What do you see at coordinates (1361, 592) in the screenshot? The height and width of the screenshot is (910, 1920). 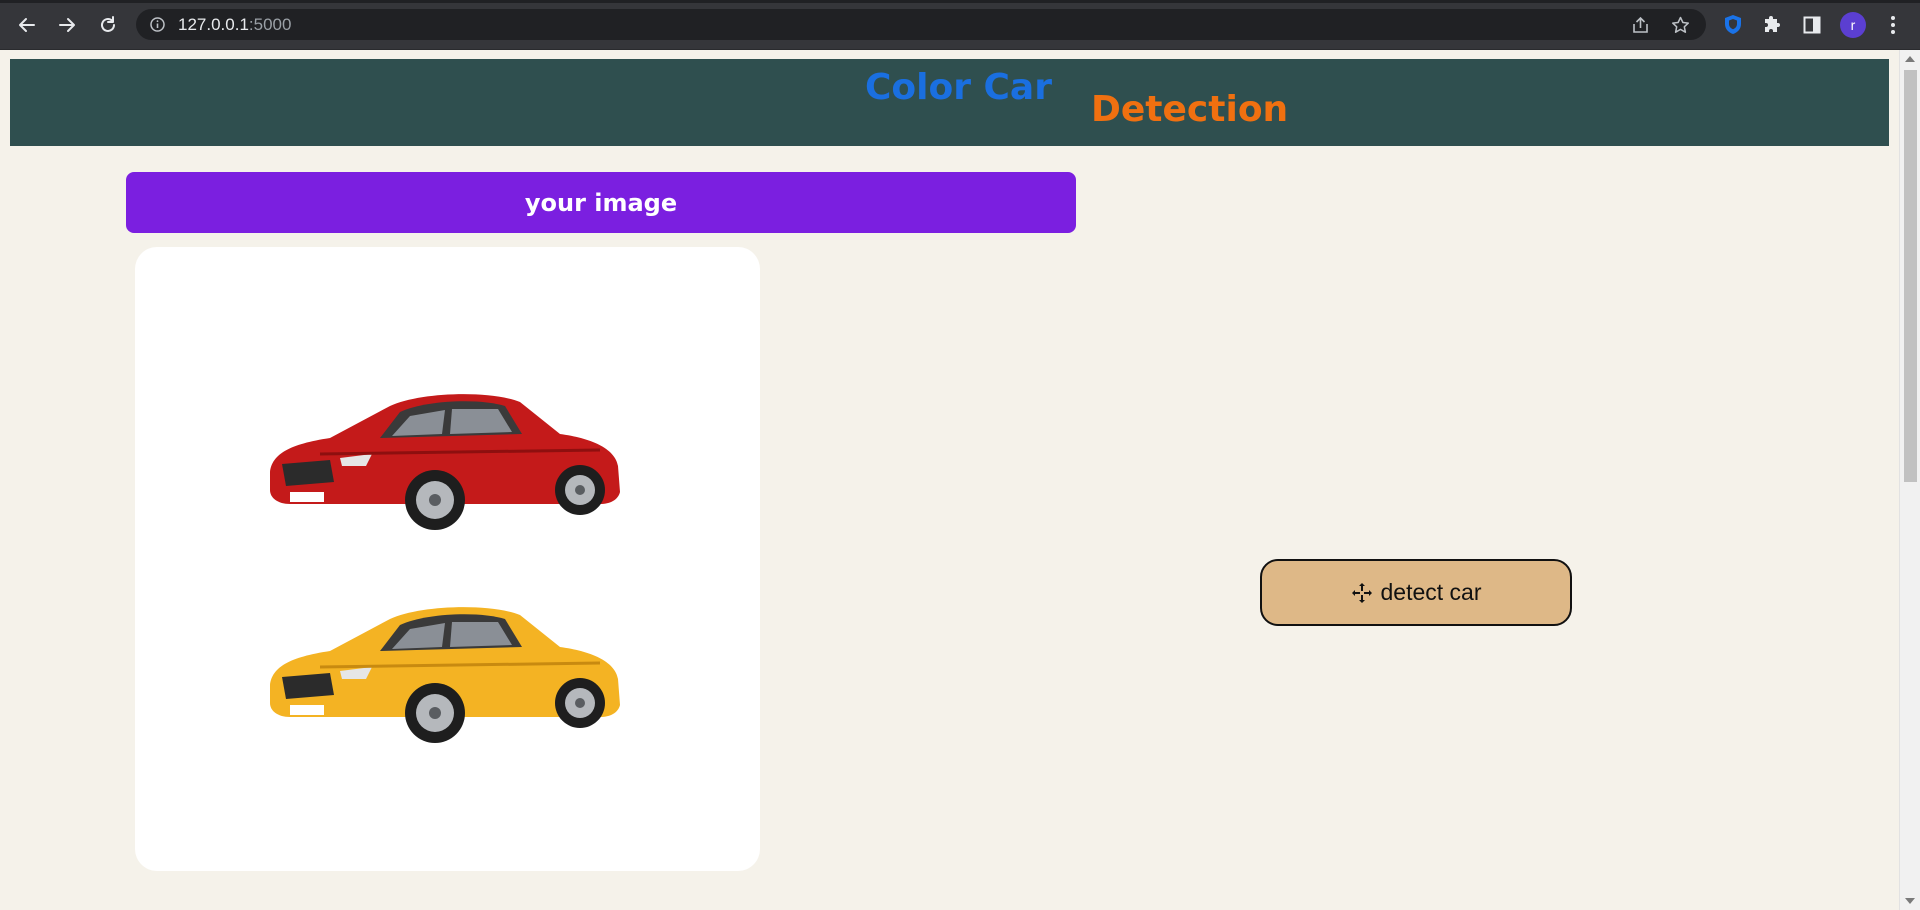 I see `crosshair-move-icon` at bounding box center [1361, 592].